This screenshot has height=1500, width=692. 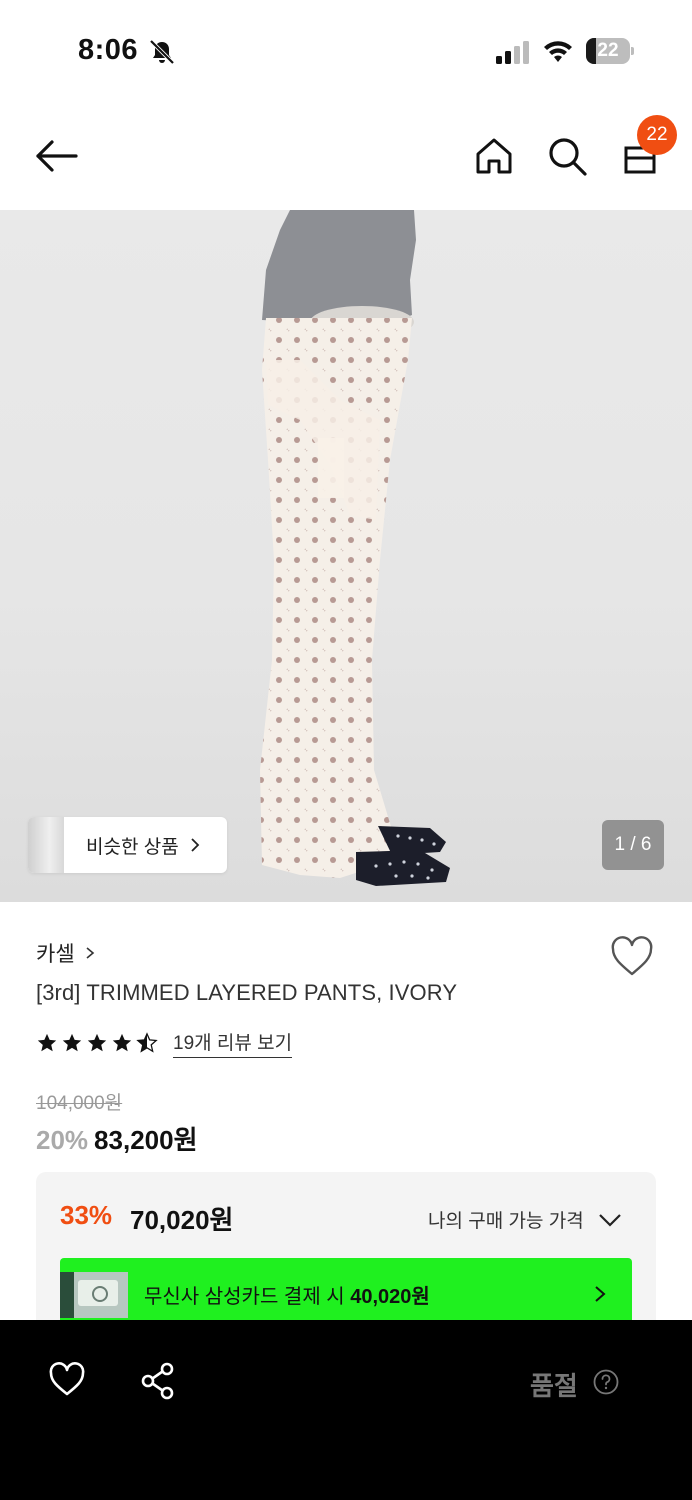 I want to click on heart-icon, so click(x=67, y=1380).